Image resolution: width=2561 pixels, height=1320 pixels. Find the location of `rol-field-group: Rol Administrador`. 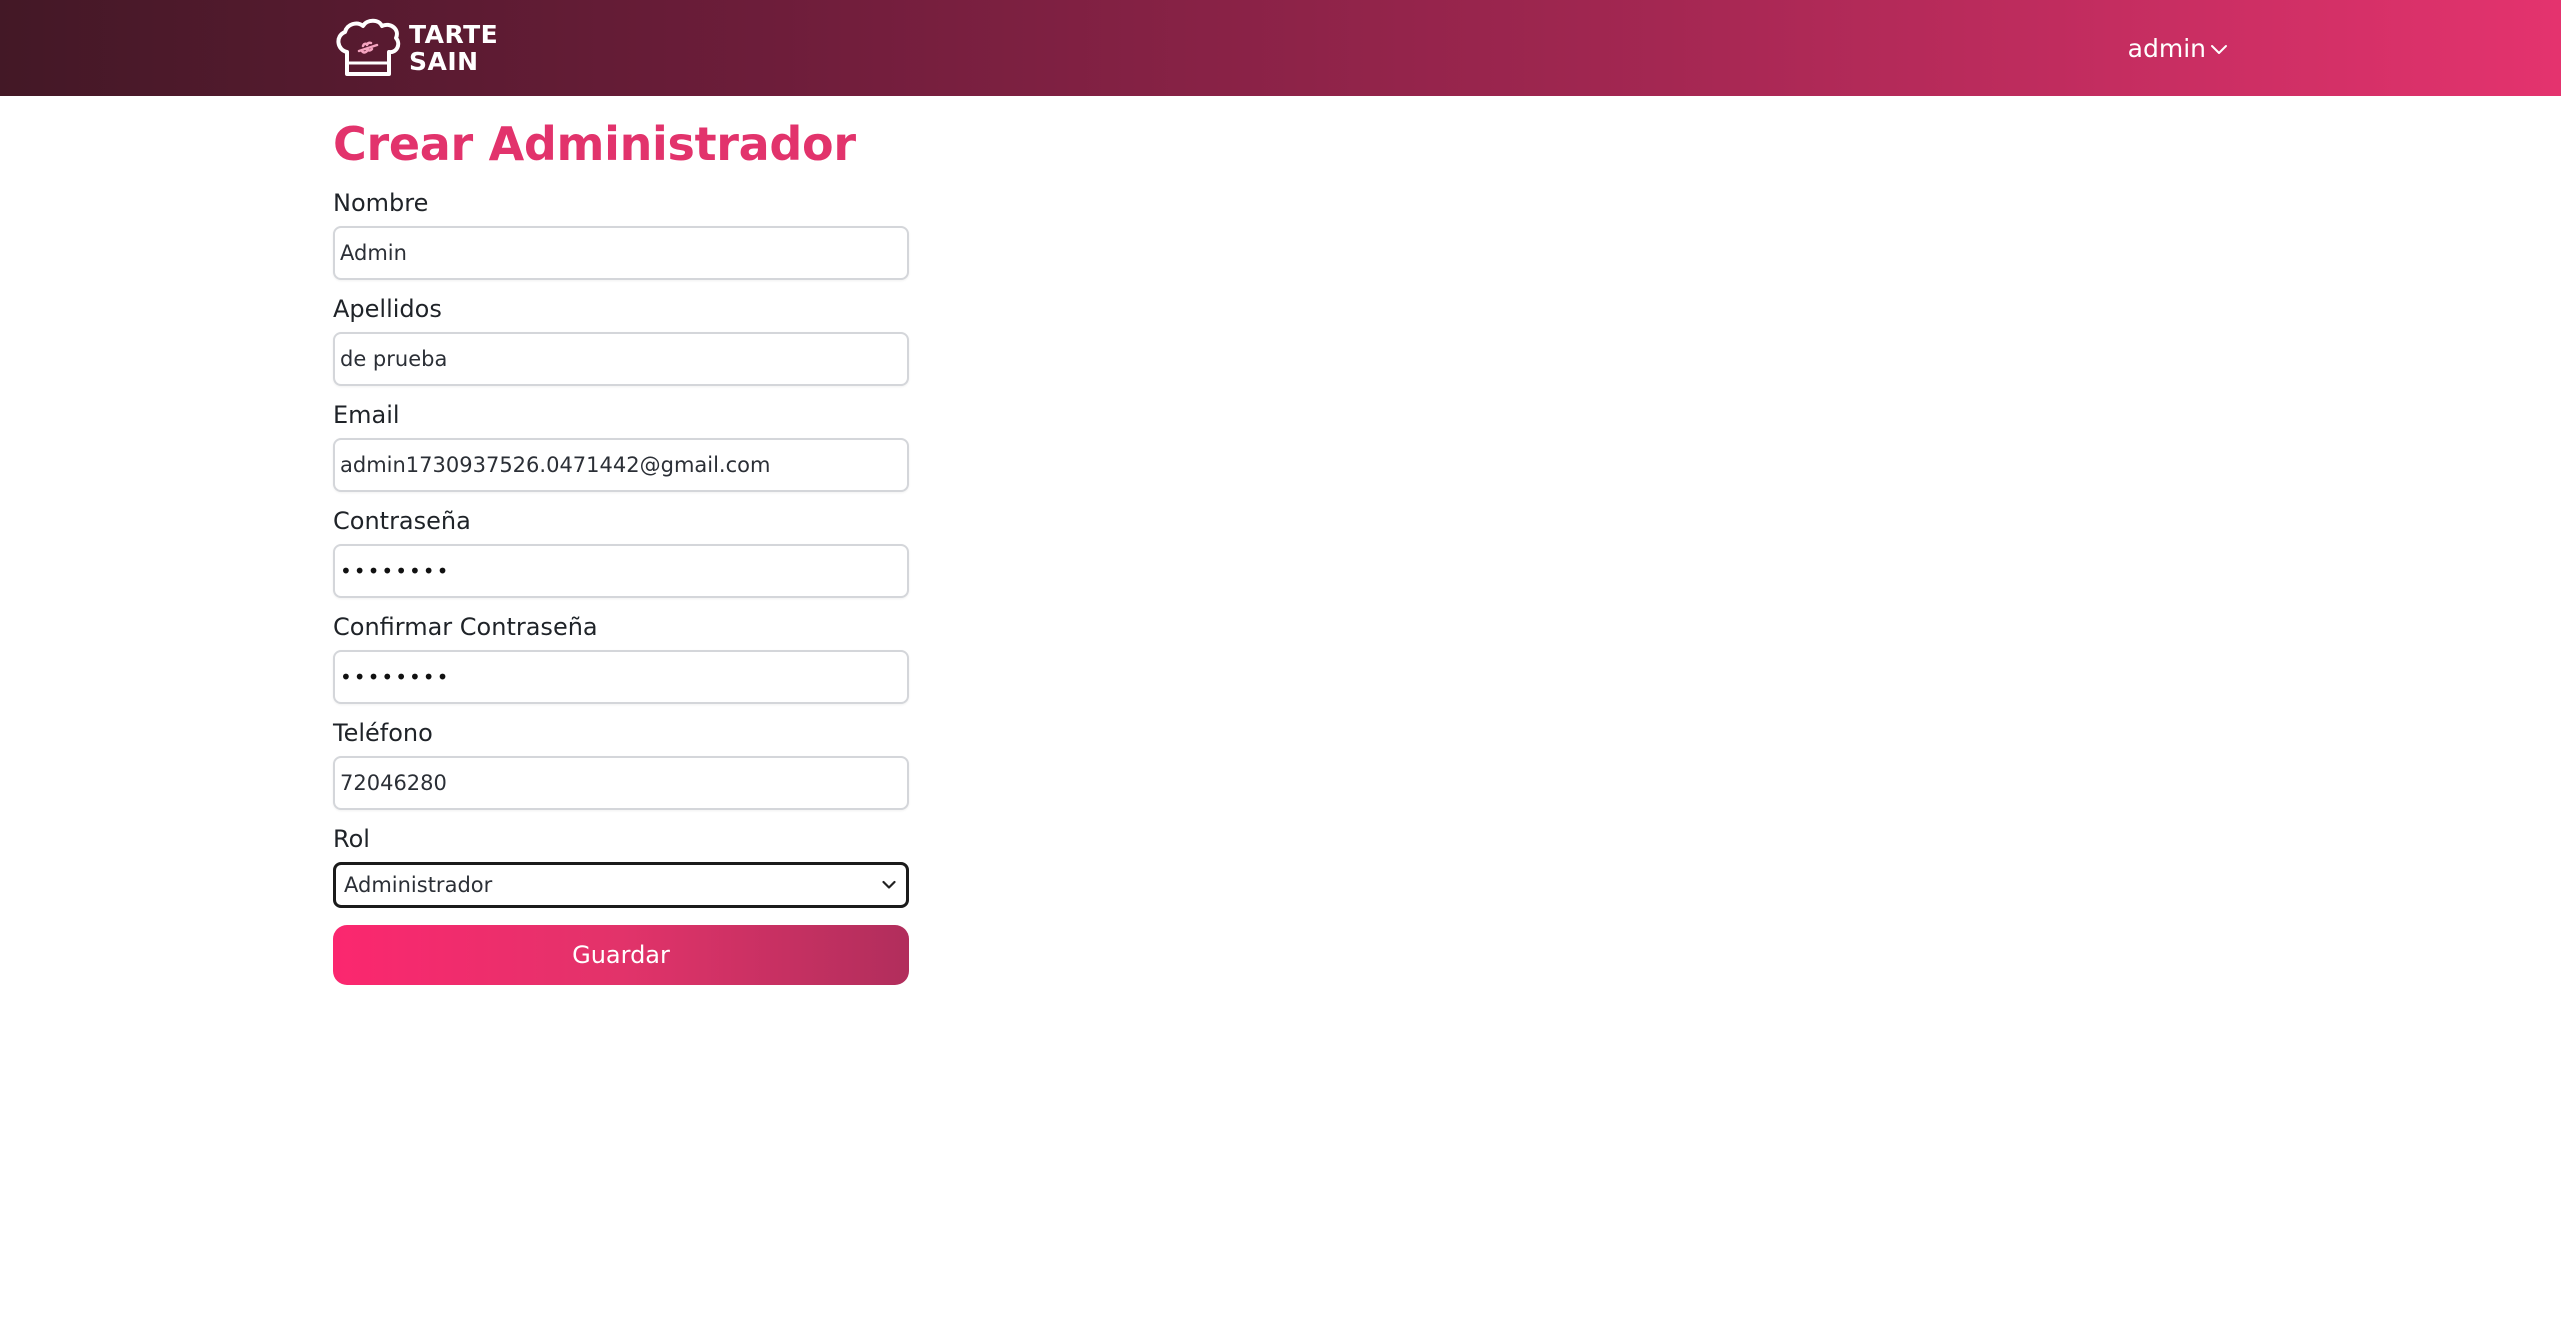

rol-field-group: Rol Administrador is located at coordinates (621, 866).